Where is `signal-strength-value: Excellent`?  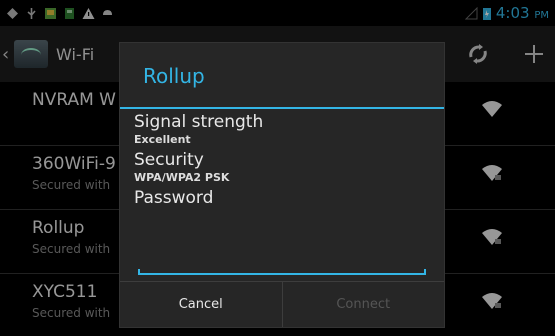
signal-strength-value: Excellent is located at coordinates (162, 139).